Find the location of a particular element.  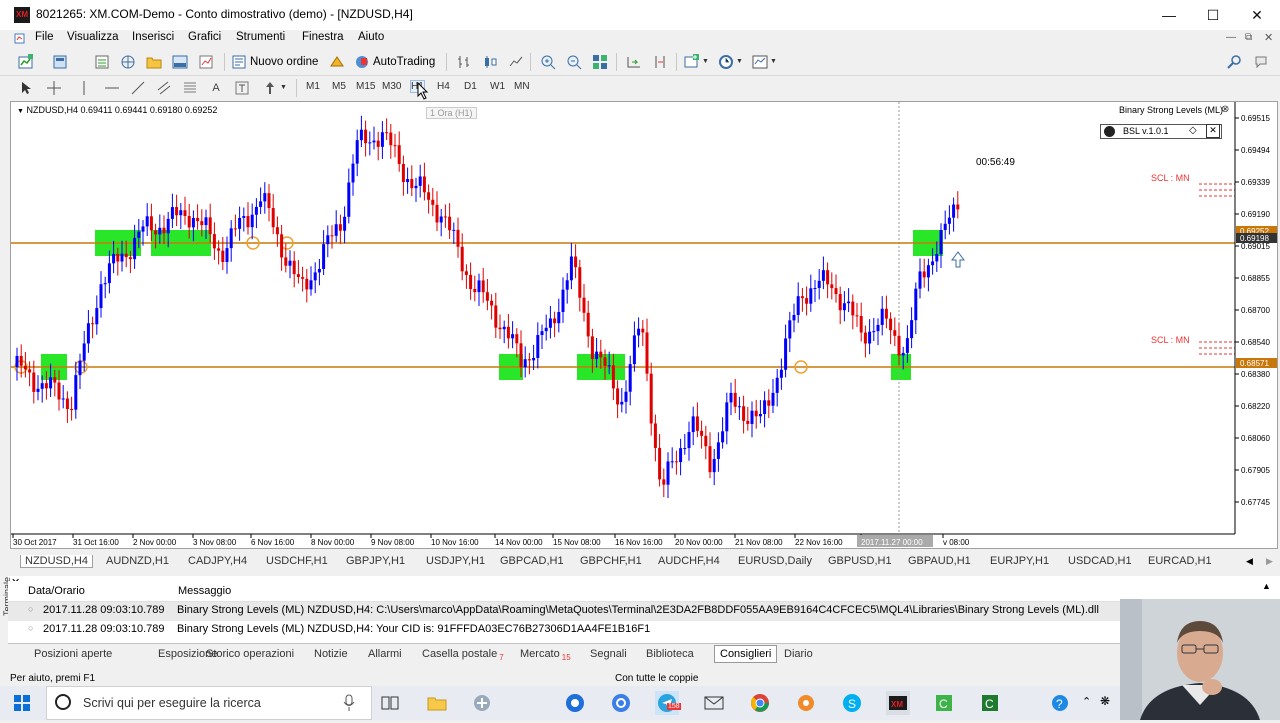

timeframe-m30: M30 is located at coordinates (391, 86).